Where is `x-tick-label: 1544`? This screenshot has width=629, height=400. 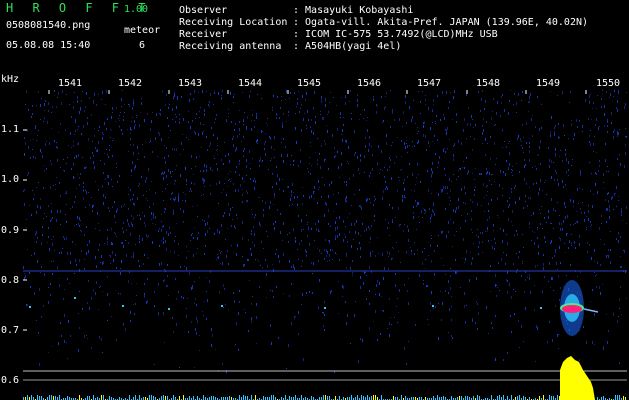 x-tick-label: 1544 is located at coordinates (250, 83).